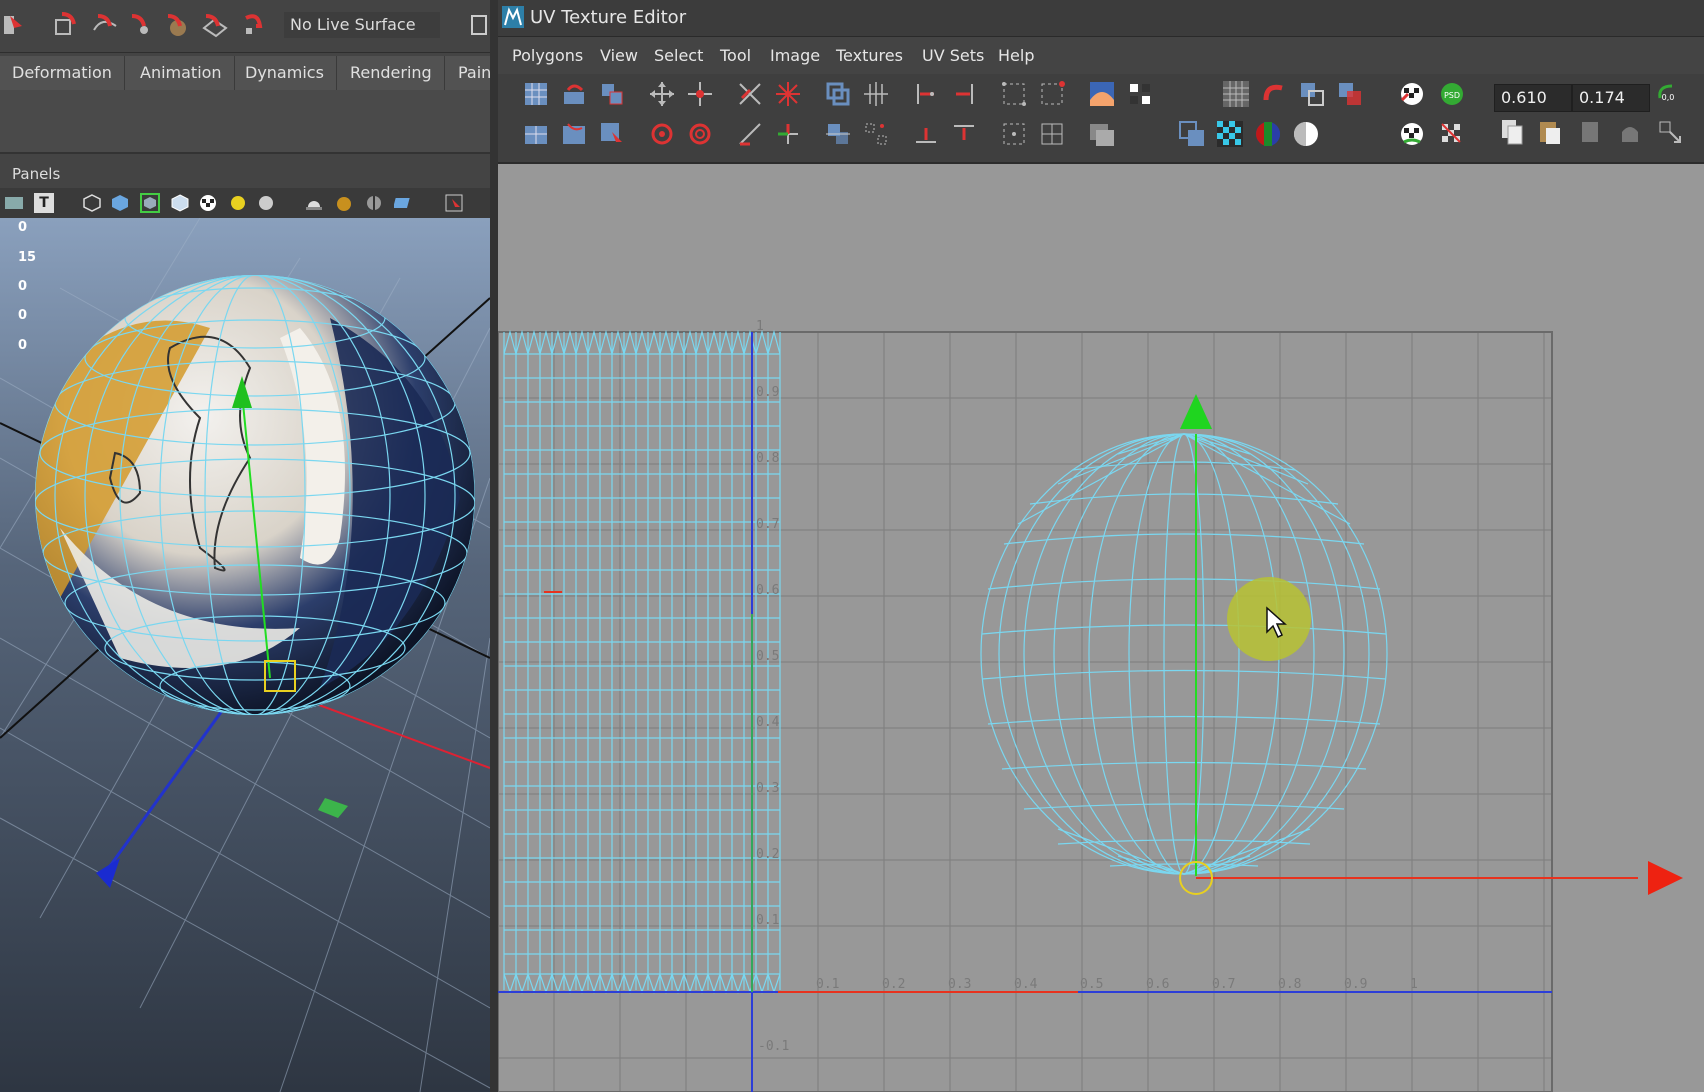 This screenshot has width=1704, height=1092. What do you see at coordinates (926, 134) in the screenshot?
I see `align-min-v-icon` at bounding box center [926, 134].